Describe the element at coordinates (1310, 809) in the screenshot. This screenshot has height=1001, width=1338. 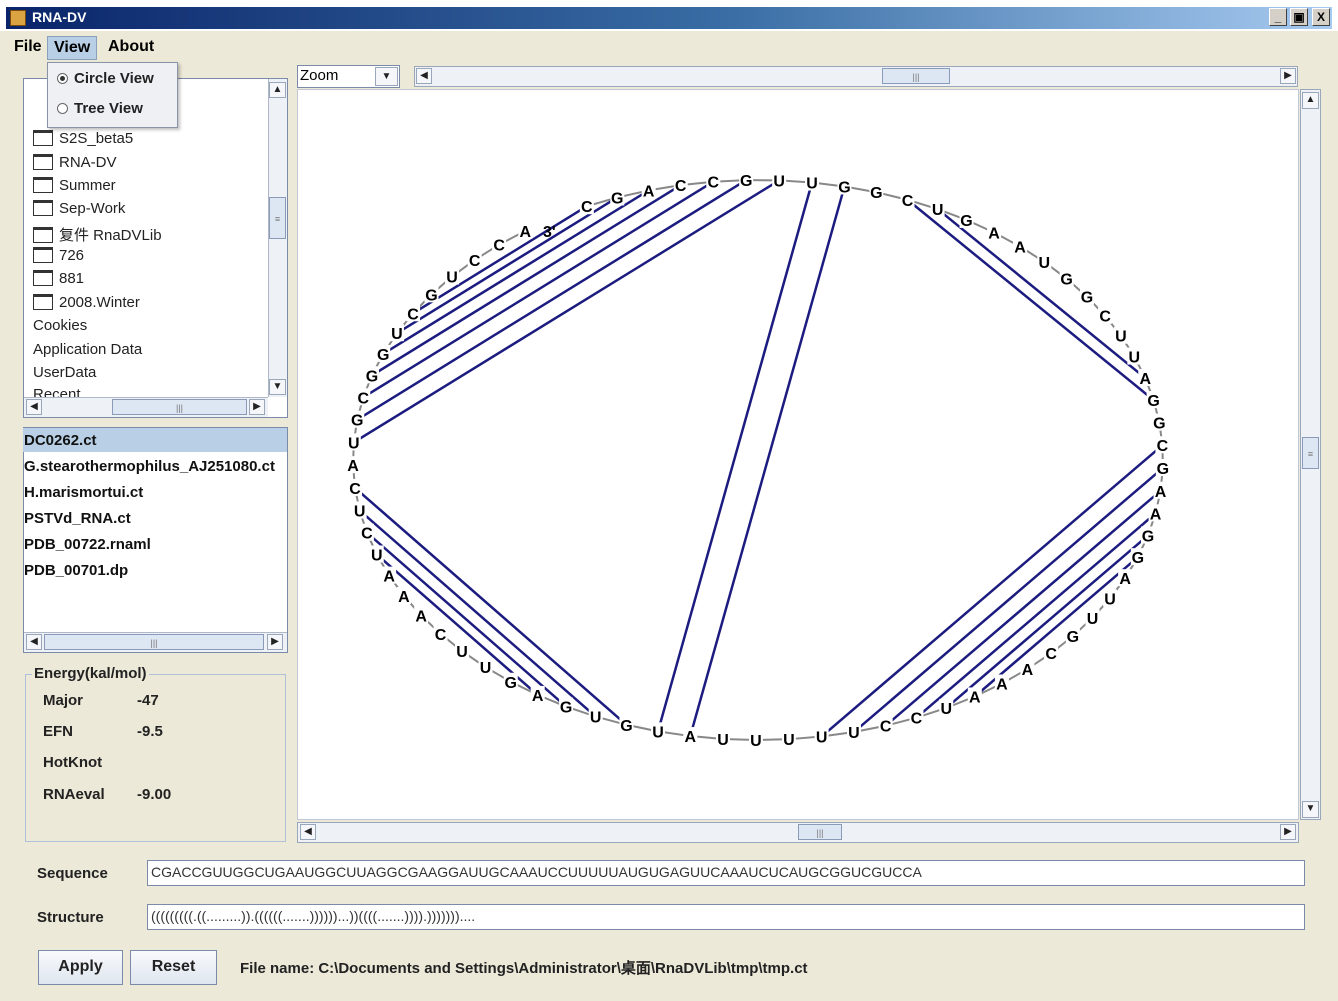
I see `canvas-scroll-down-button: ▼` at that location.